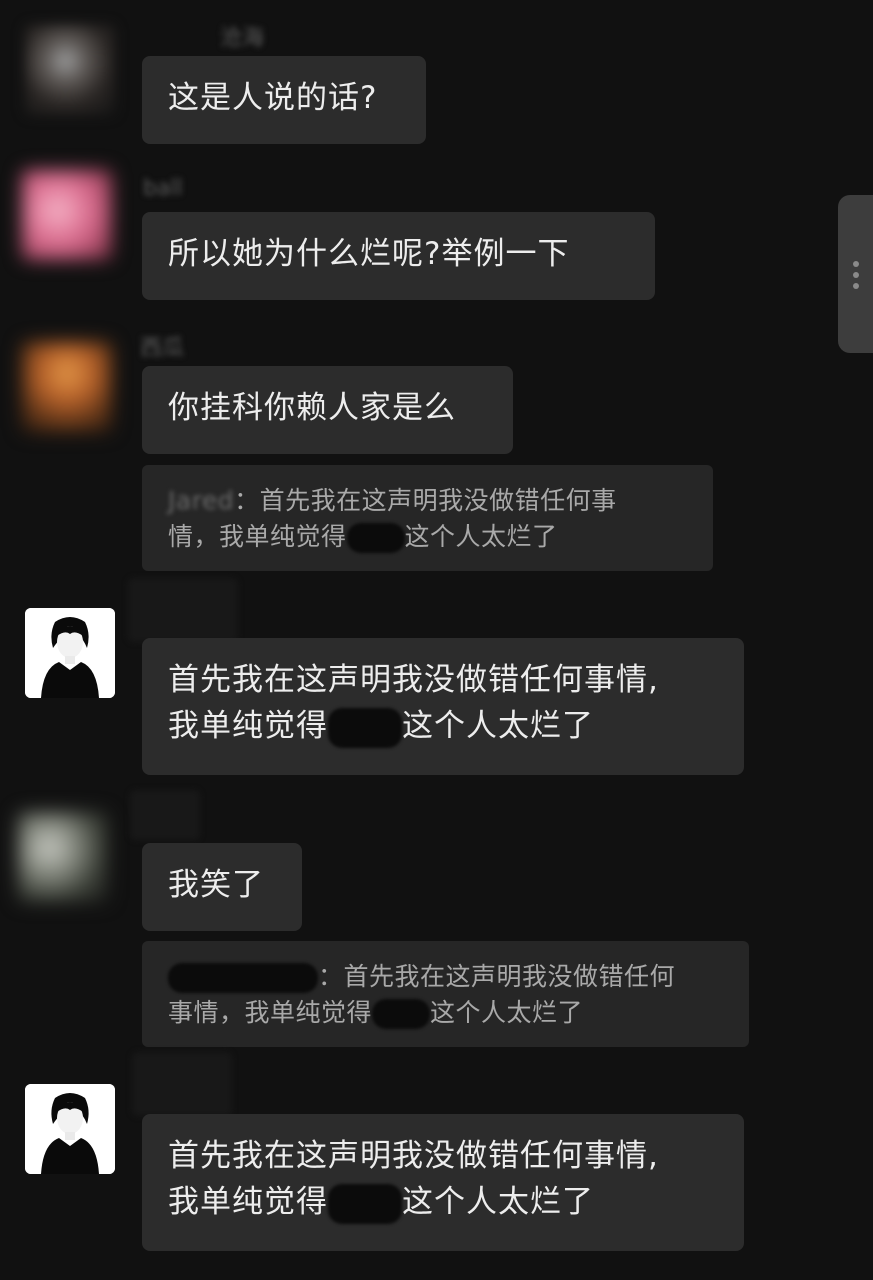 This screenshot has width=873, height=1280. I want to click on sender-name: ball, so click(163, 188).